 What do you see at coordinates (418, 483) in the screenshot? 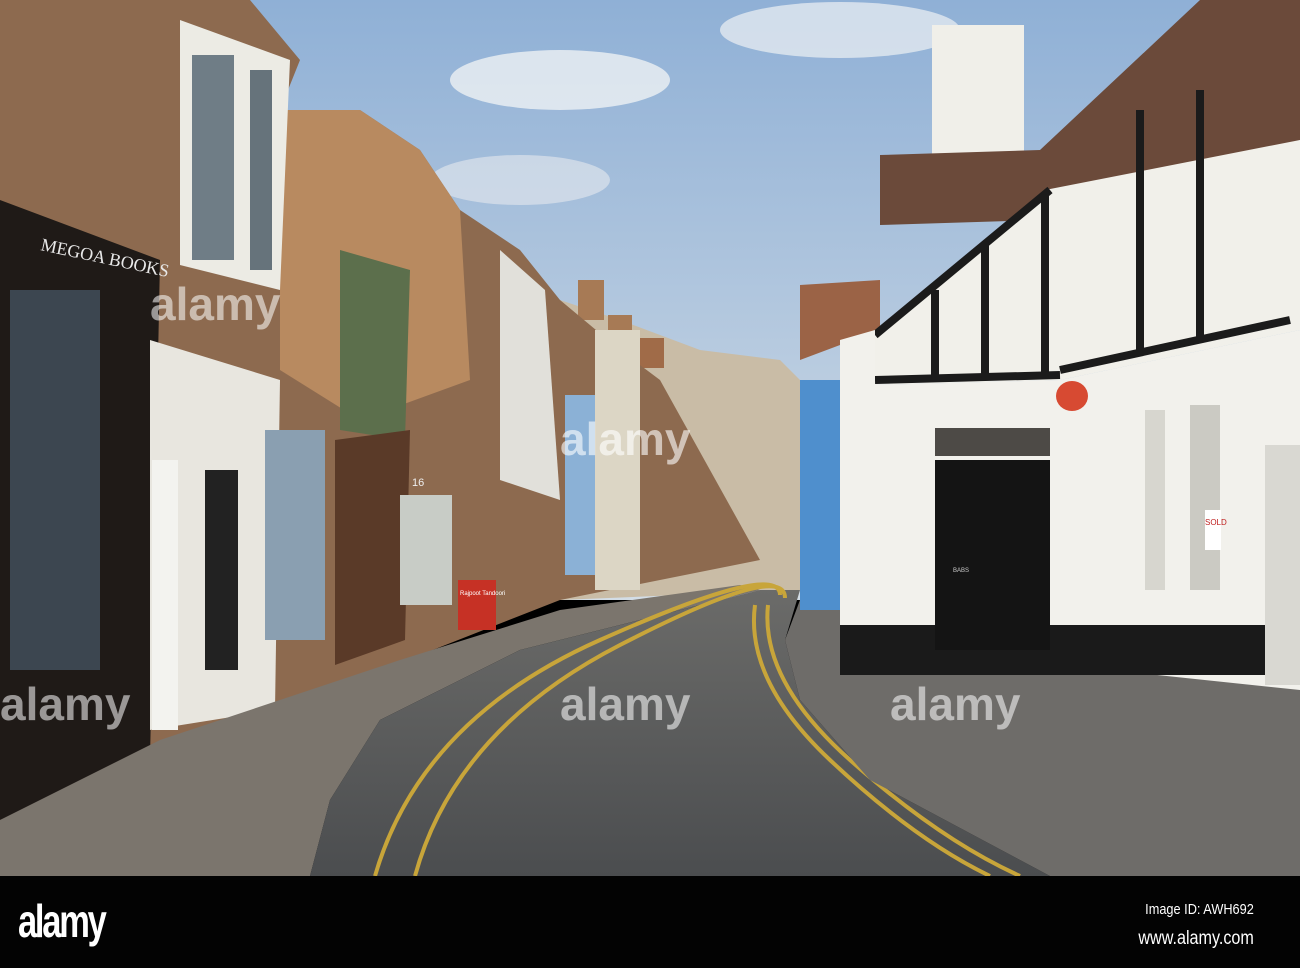
I see `house-number: 16` at bounding box center [418, 483].